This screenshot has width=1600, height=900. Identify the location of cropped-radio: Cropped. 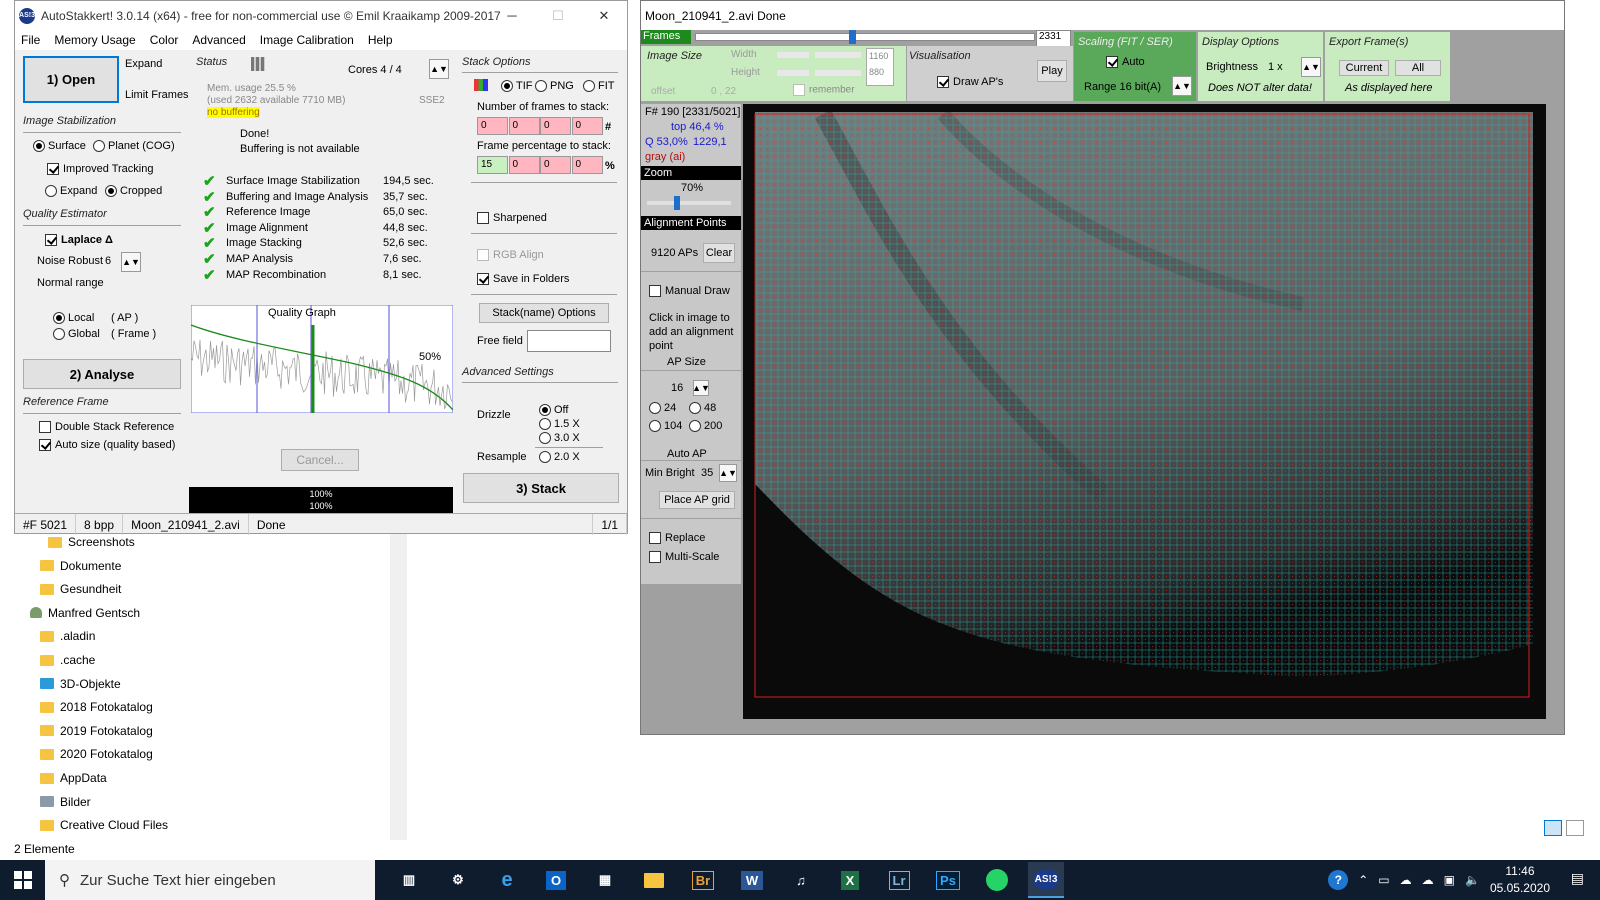
(133, 191).